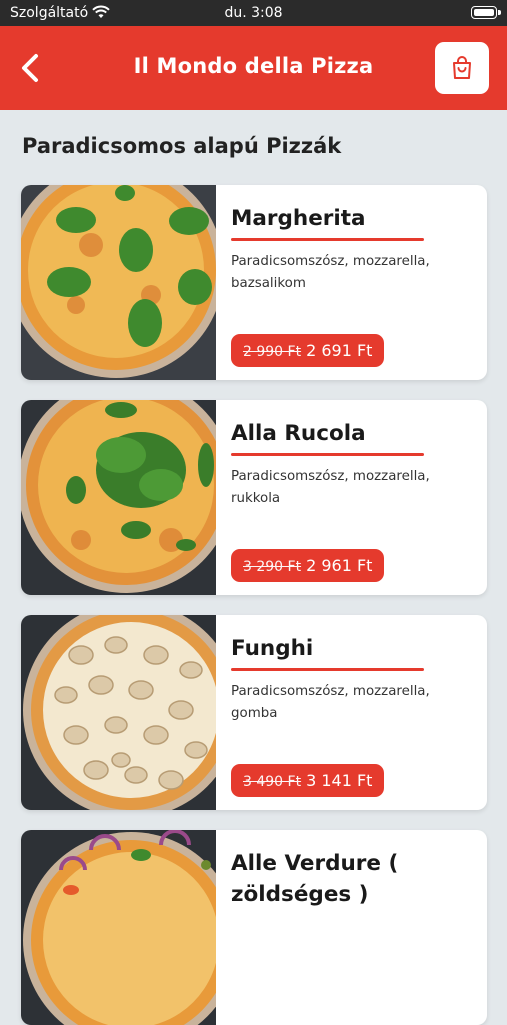 The height and width of the screenshot is (1025, 507). What do you see at coordinates (339, 565) in the screenshot?
I see `current-price: 2 961 Ft` at bounding box center [339, 565].